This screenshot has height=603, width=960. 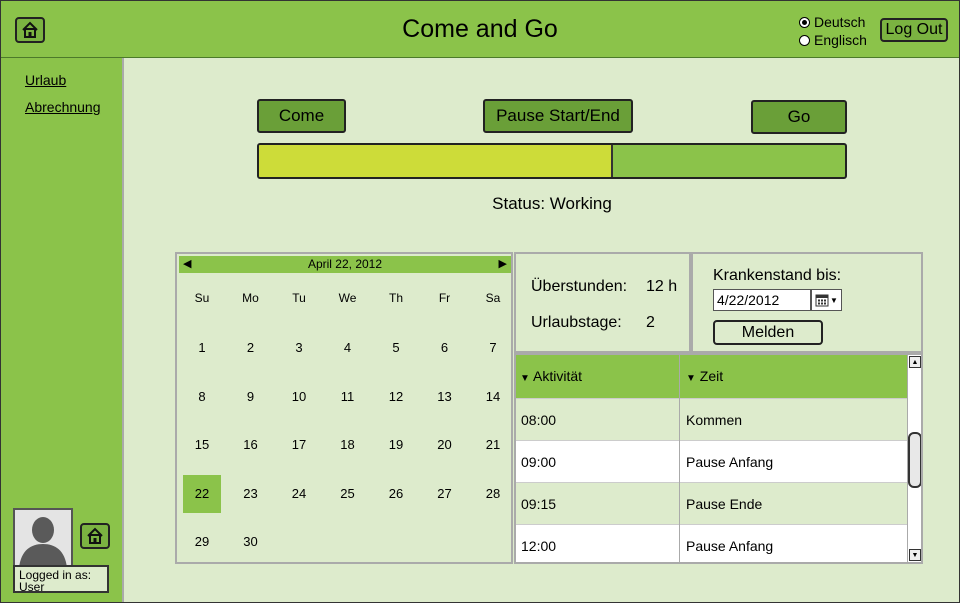 What do you see at coordinates (396, 494) in the screenshot?
I see `calendar-day: 26` at bounding box center [396, 494].